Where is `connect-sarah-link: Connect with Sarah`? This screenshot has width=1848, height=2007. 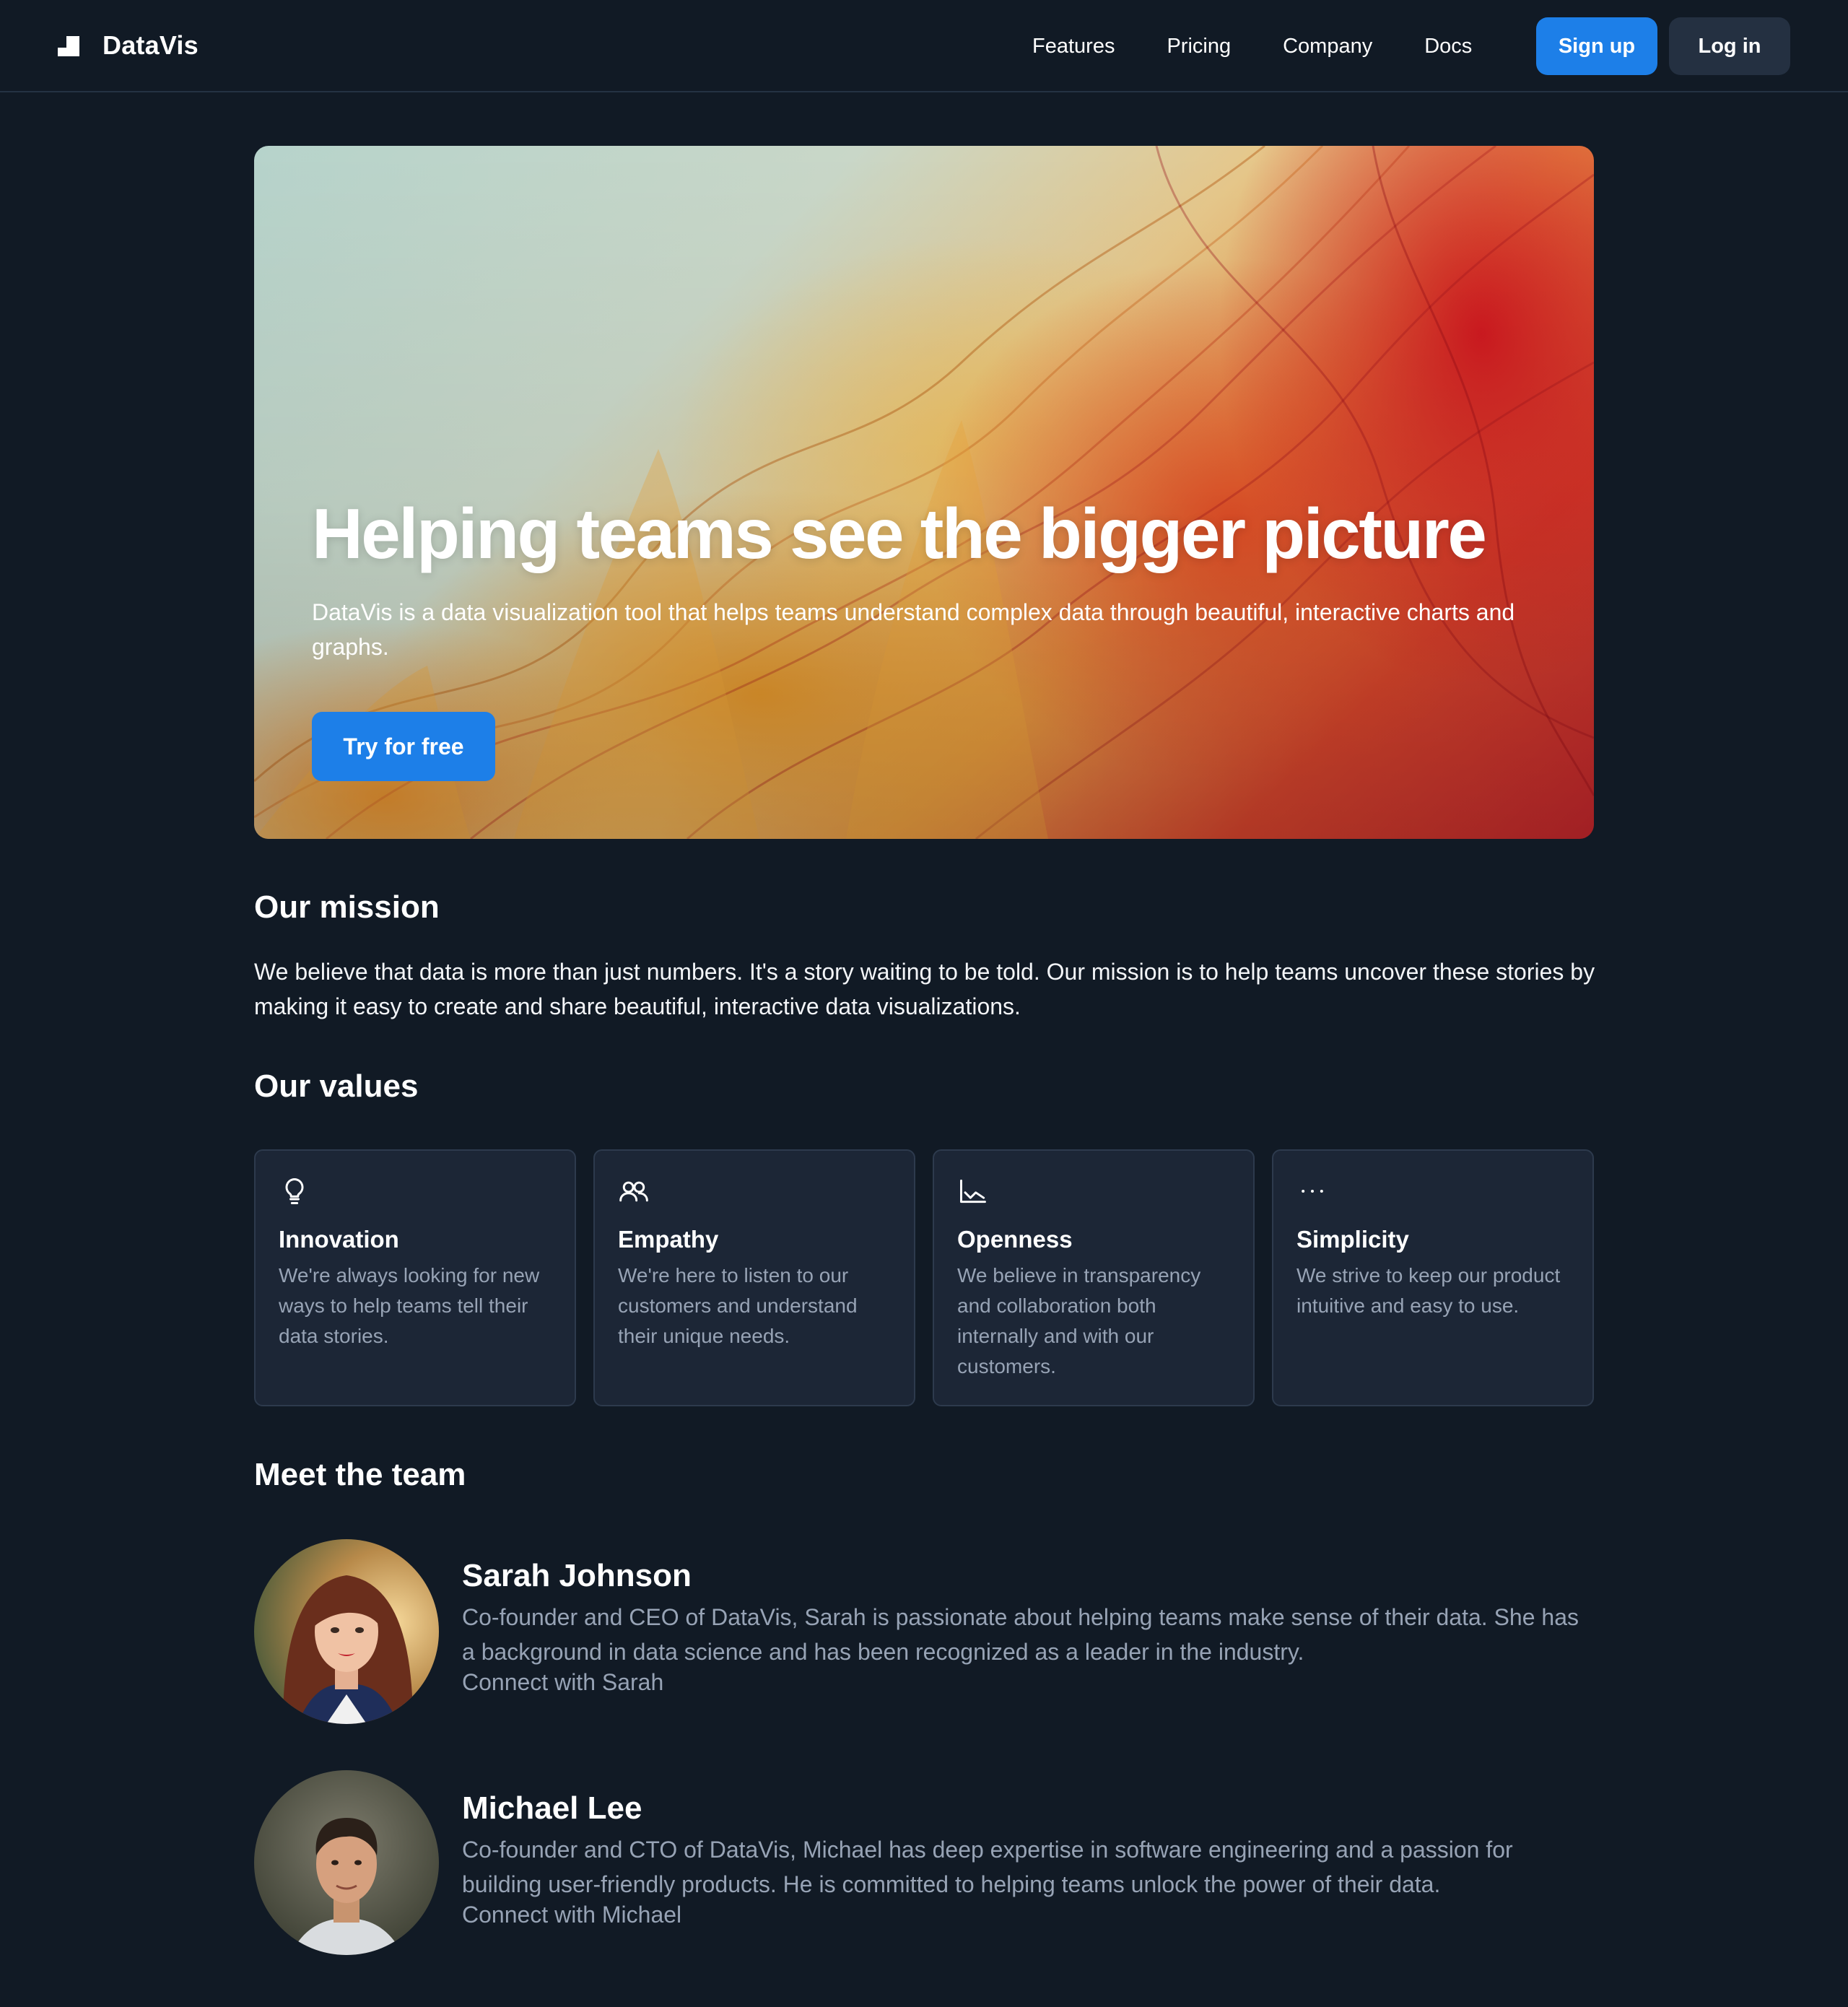 connect-sarah-link: Connect with Sarah is located at coordinates (562, 1682).